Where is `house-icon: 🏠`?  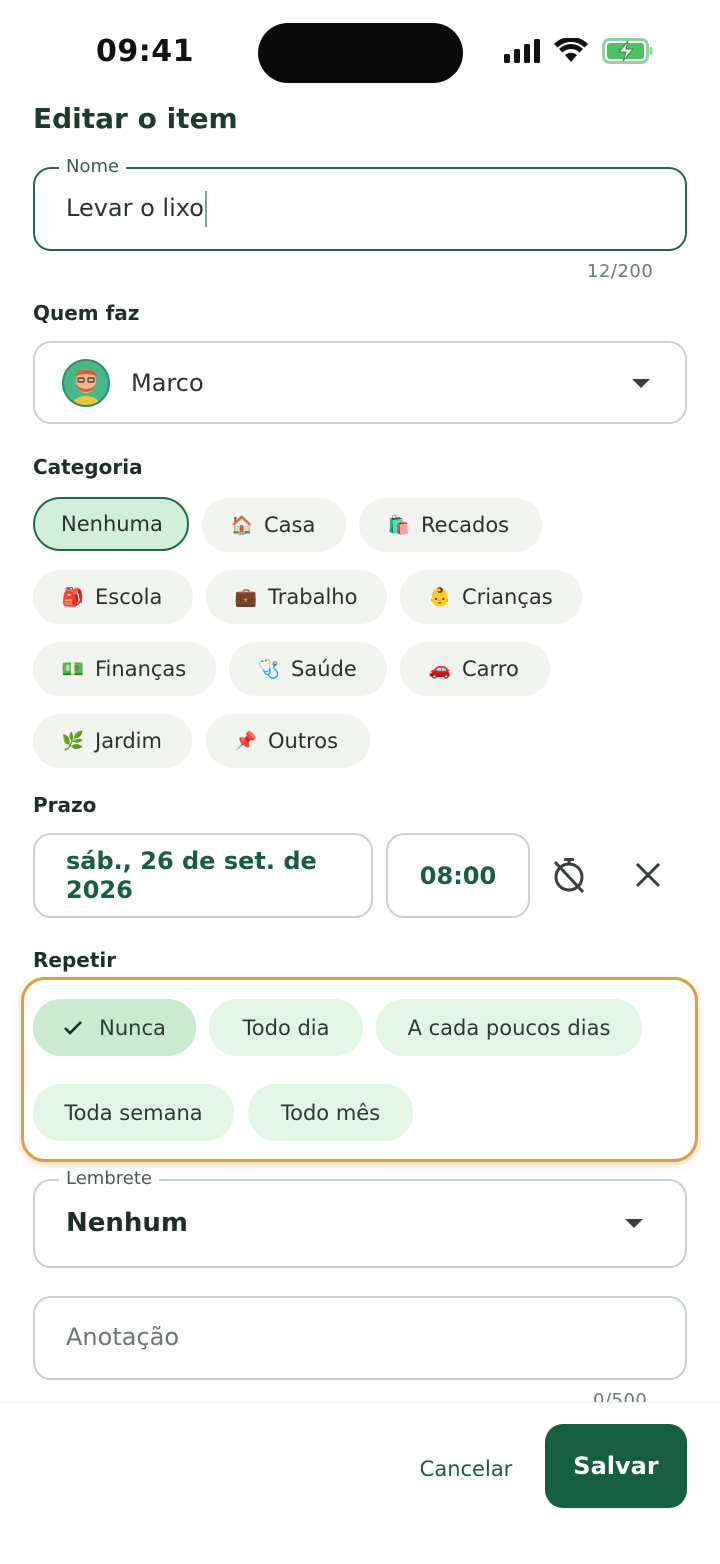 house-icon: 🏠 is located at coordinates (242, 525).